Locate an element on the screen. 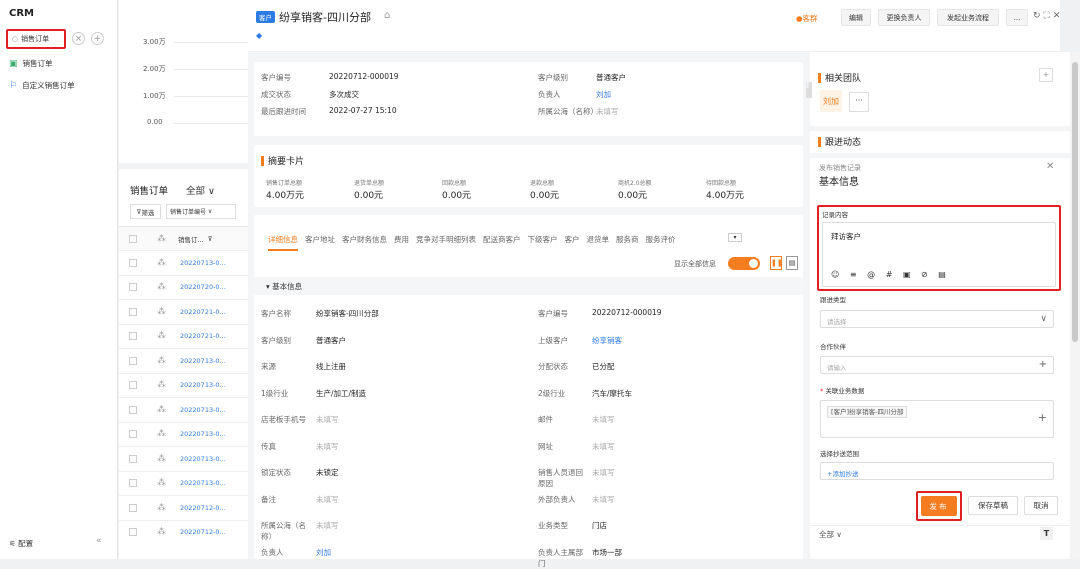 The height and width of the screenshot is (569, 1080). sidebar-search-input: ○ 销售订单 is located at coordinates (36, 39).